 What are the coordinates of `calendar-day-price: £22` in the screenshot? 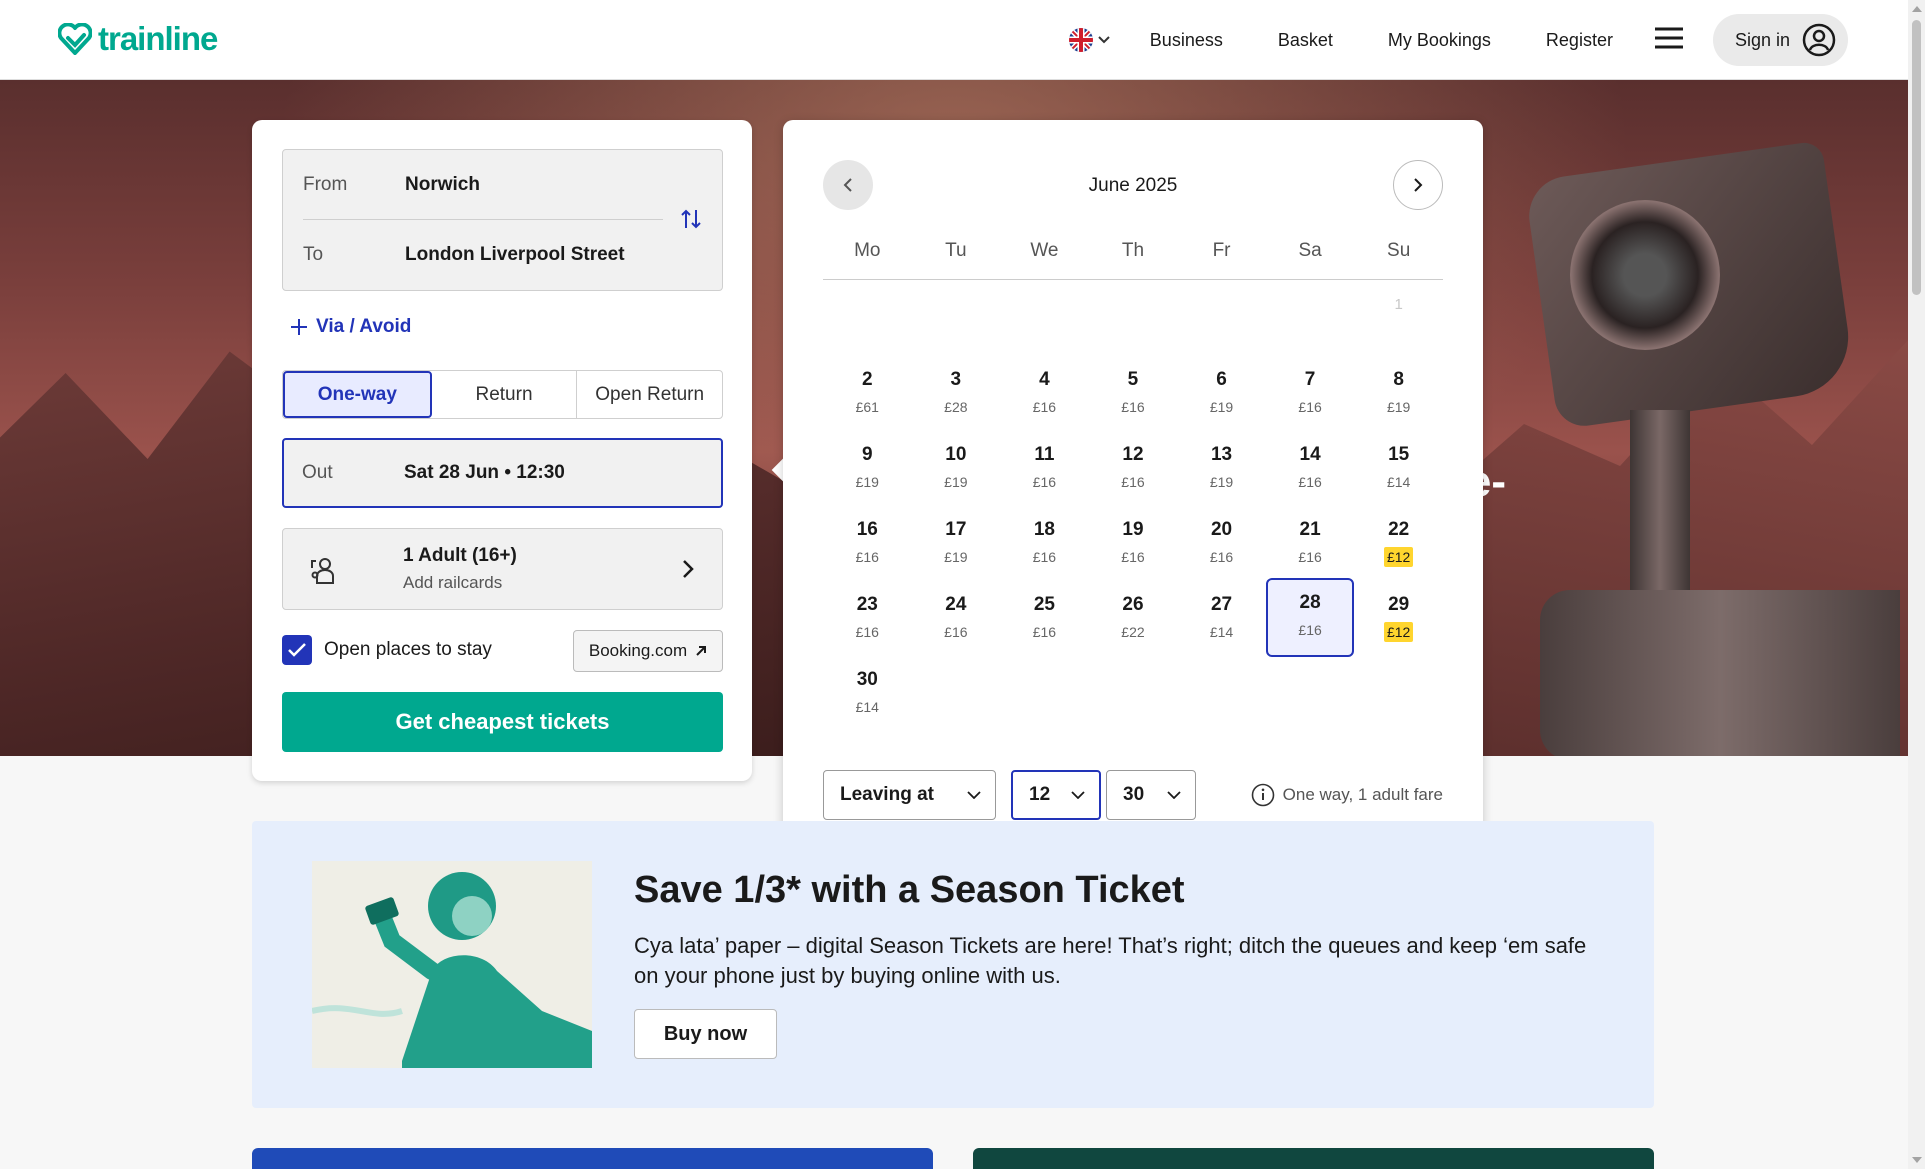 It's located at (1133, 632).